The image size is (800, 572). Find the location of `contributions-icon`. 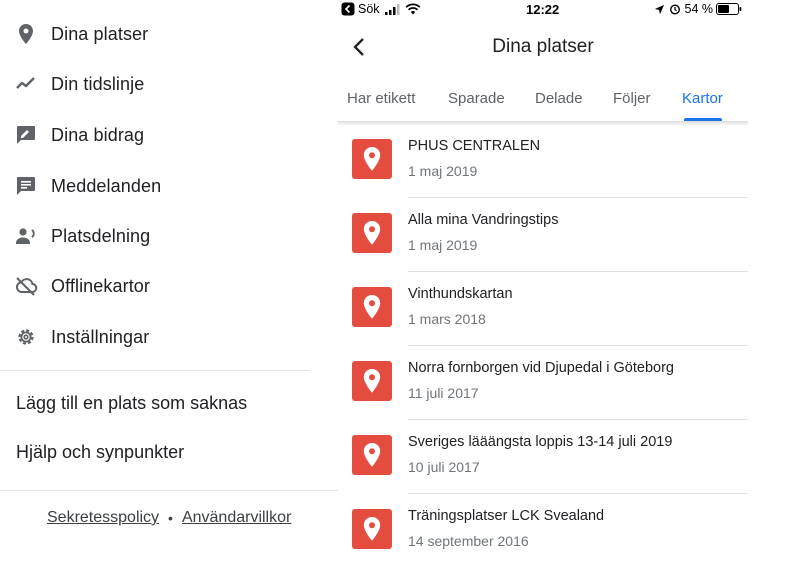

contributions-icon is located at coordinates (26, 135).